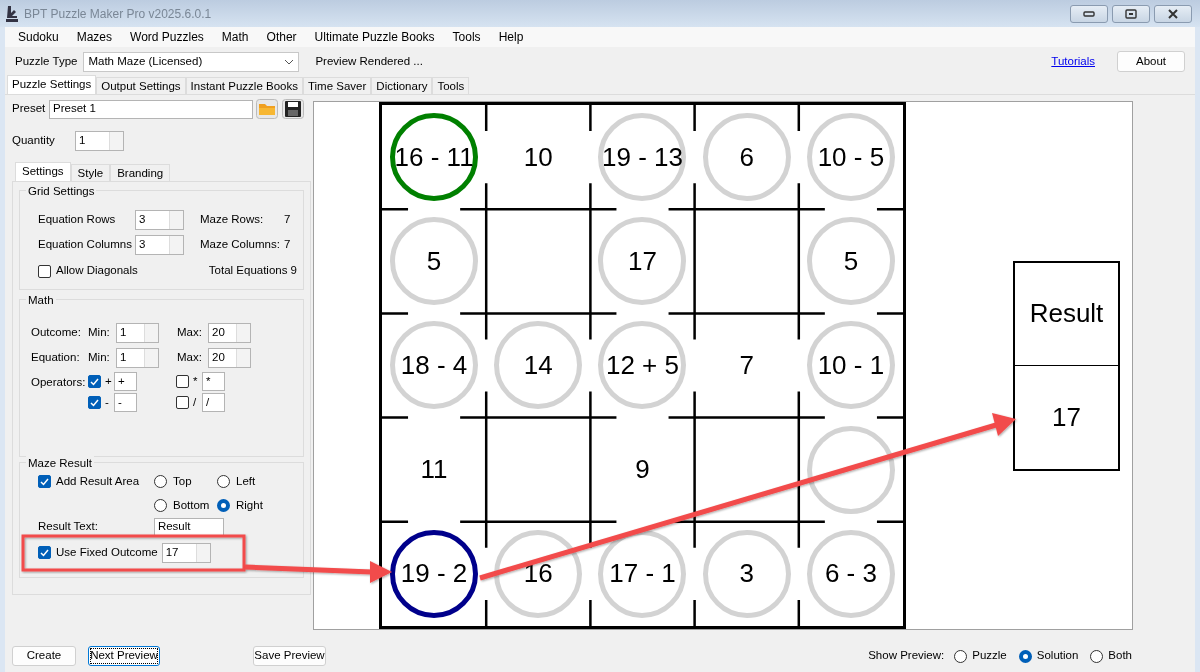 Image resolution: width=1200 pixels, height=672 pixels. What do you see at coordinates (289, 656) in the screenshot?
I see `action-button: Save Preview` at bounding box center [289, 656].